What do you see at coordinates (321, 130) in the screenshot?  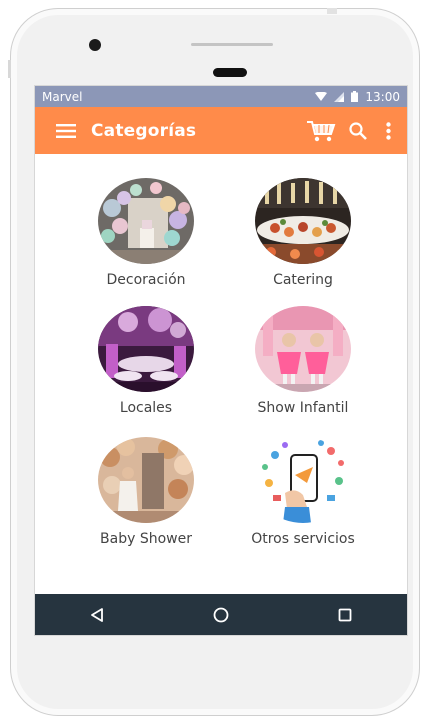 I see `shopping-cart-icon` at bounding box center [321, 130].